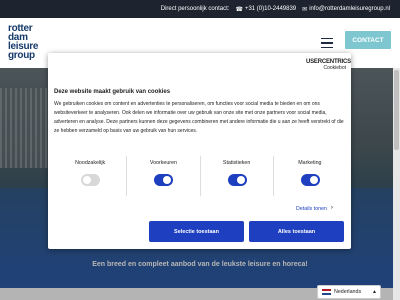 This screenshot has width=400, height=300. I want to click on allow-all-button: Alles toestaan, so click(296, 231).